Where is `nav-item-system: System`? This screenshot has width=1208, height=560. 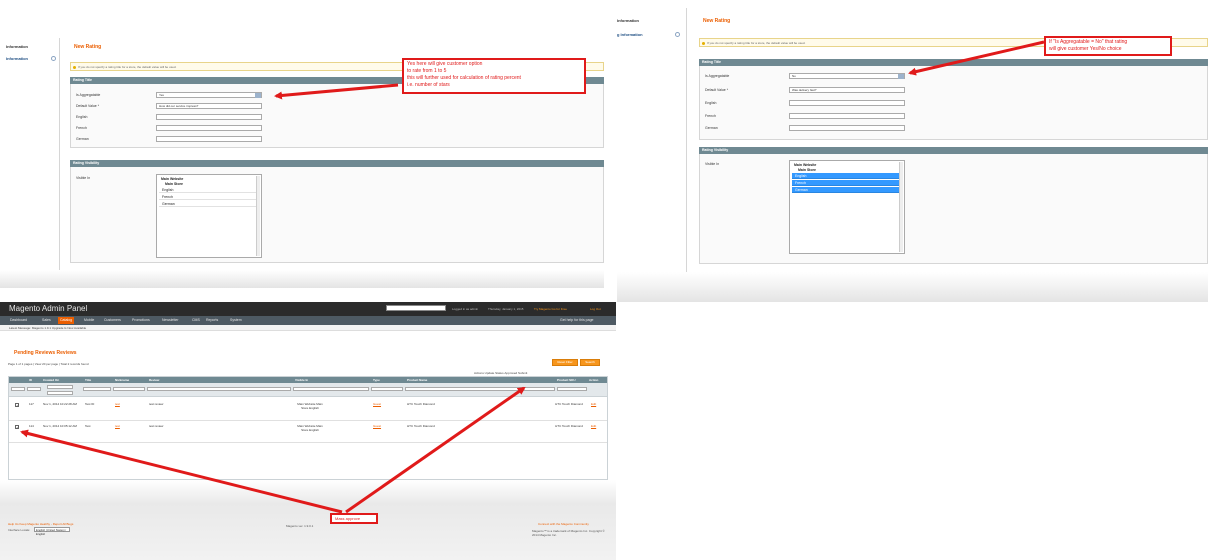 nav-item-system: System is located at coordinates (236, 320).